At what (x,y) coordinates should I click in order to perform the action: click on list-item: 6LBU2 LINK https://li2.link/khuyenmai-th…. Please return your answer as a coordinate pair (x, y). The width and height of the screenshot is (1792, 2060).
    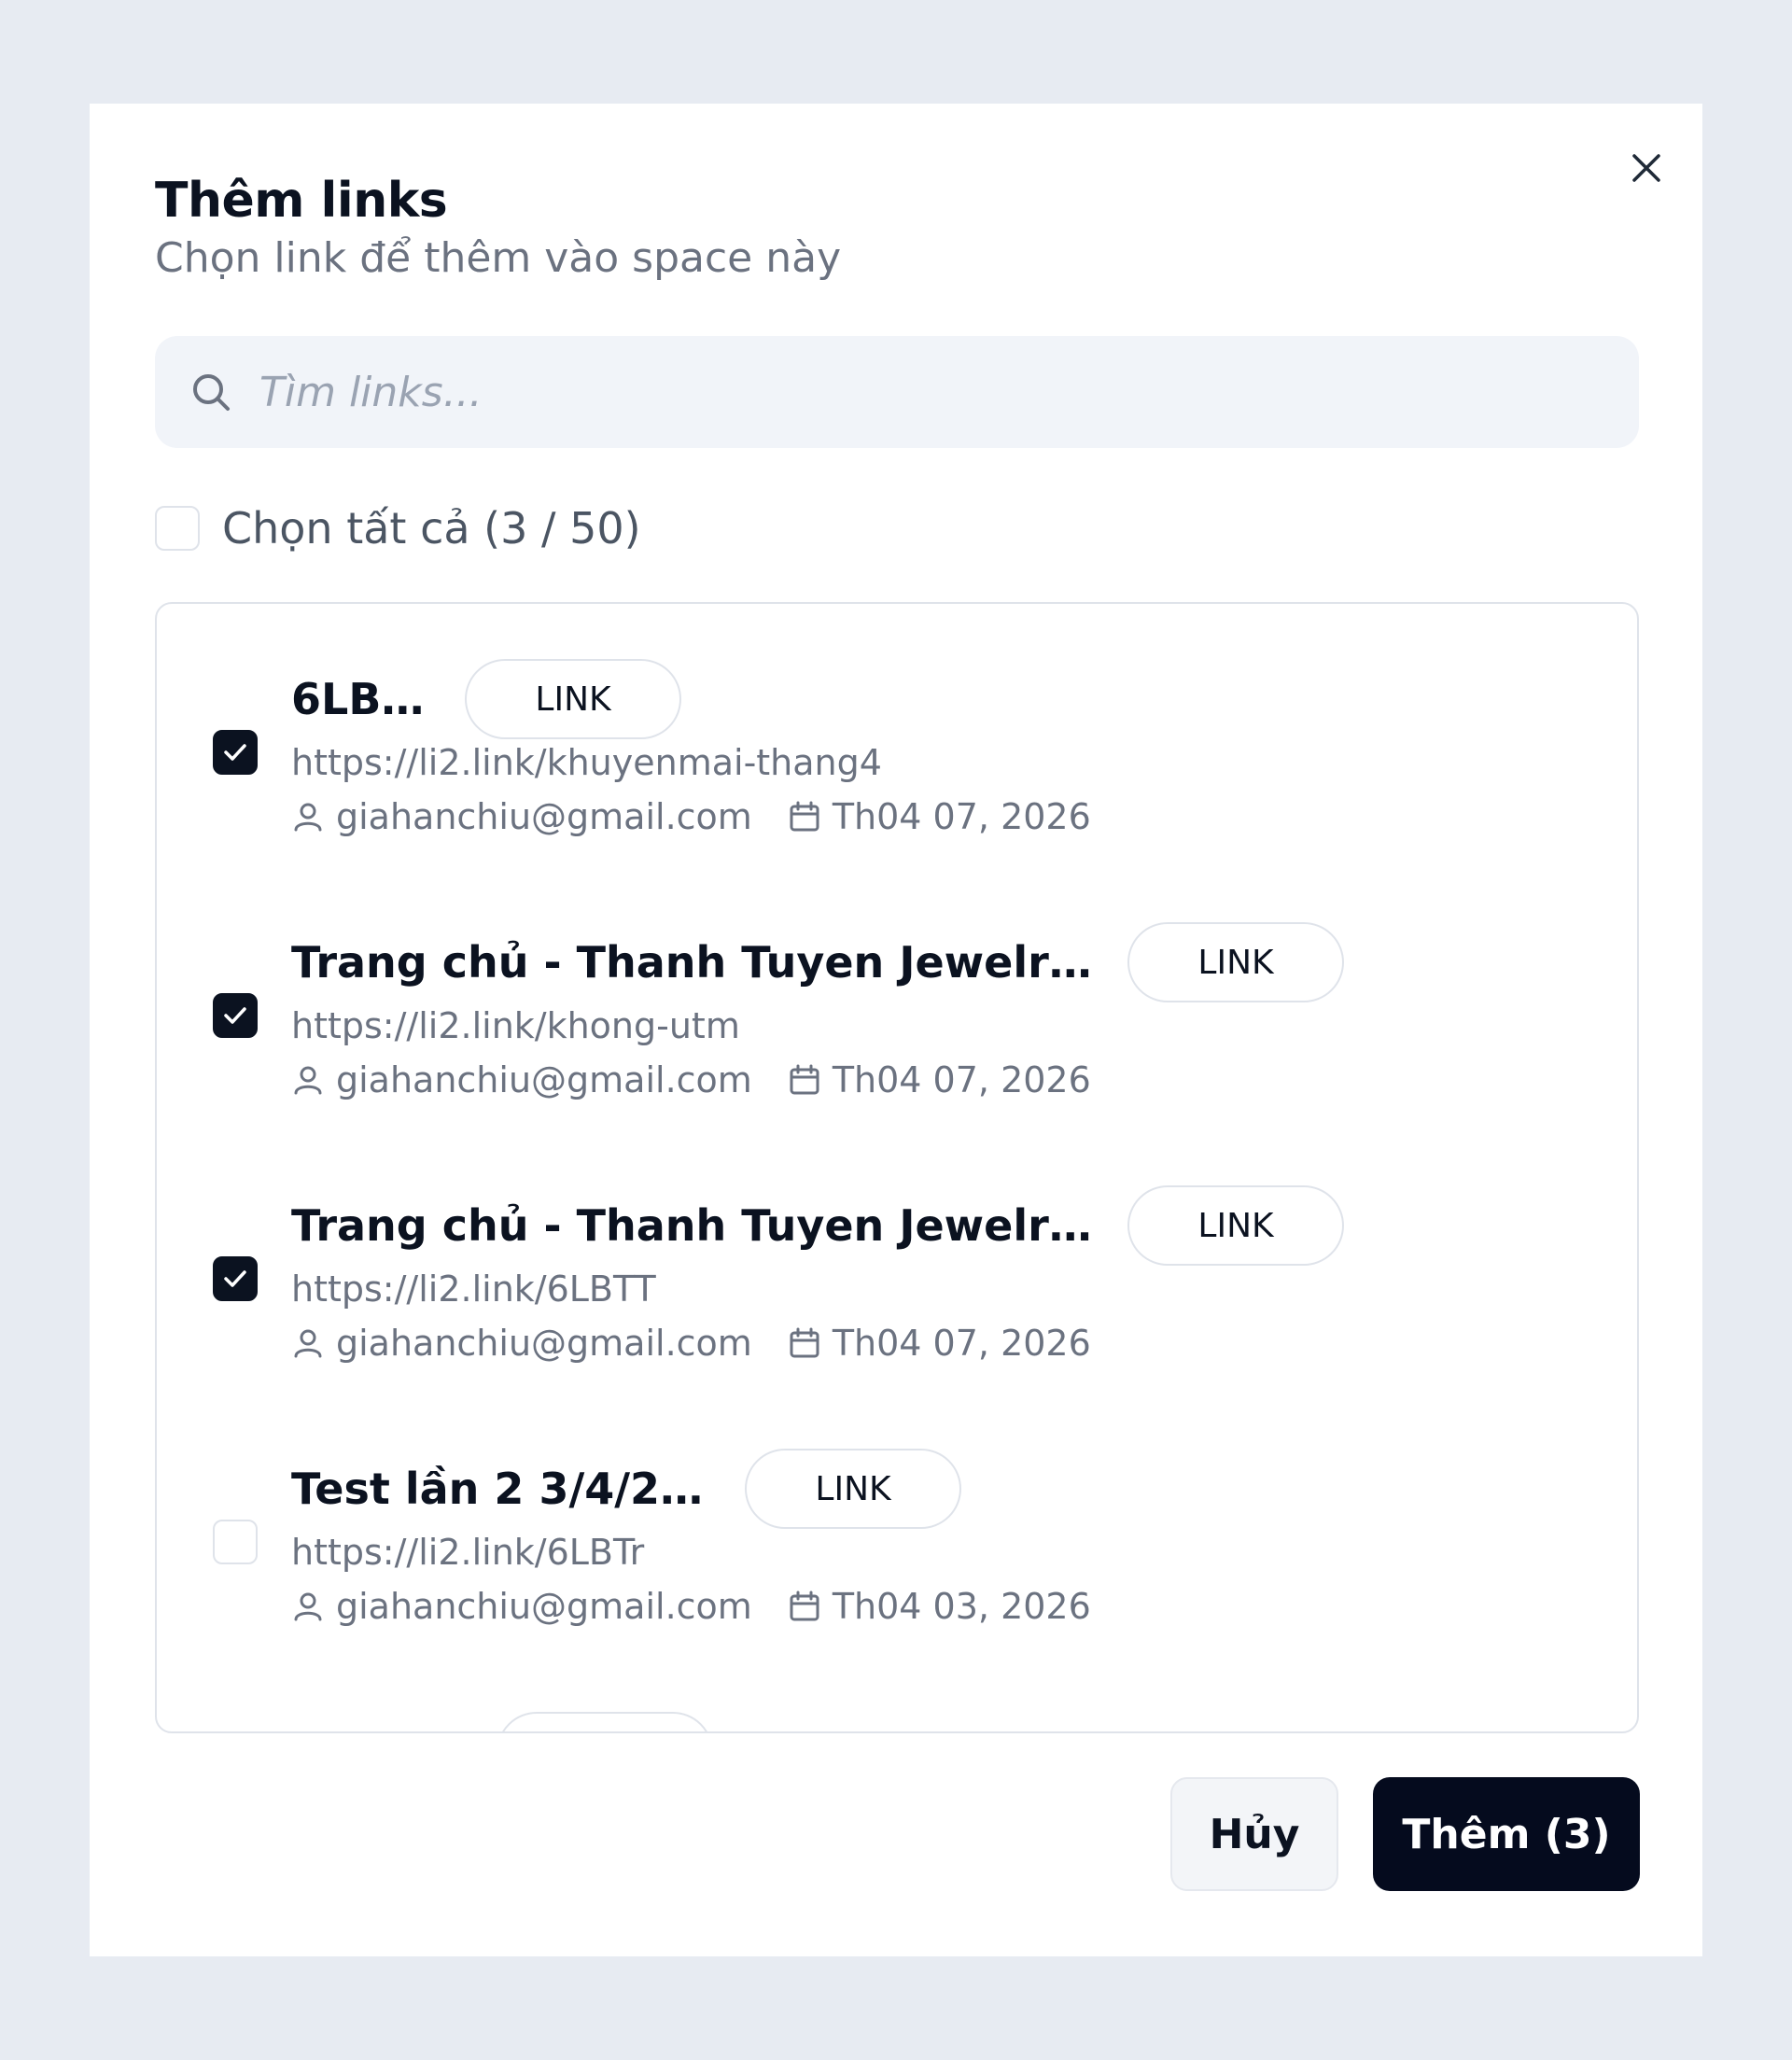
    Looking at the image, I should click on (897, 735).